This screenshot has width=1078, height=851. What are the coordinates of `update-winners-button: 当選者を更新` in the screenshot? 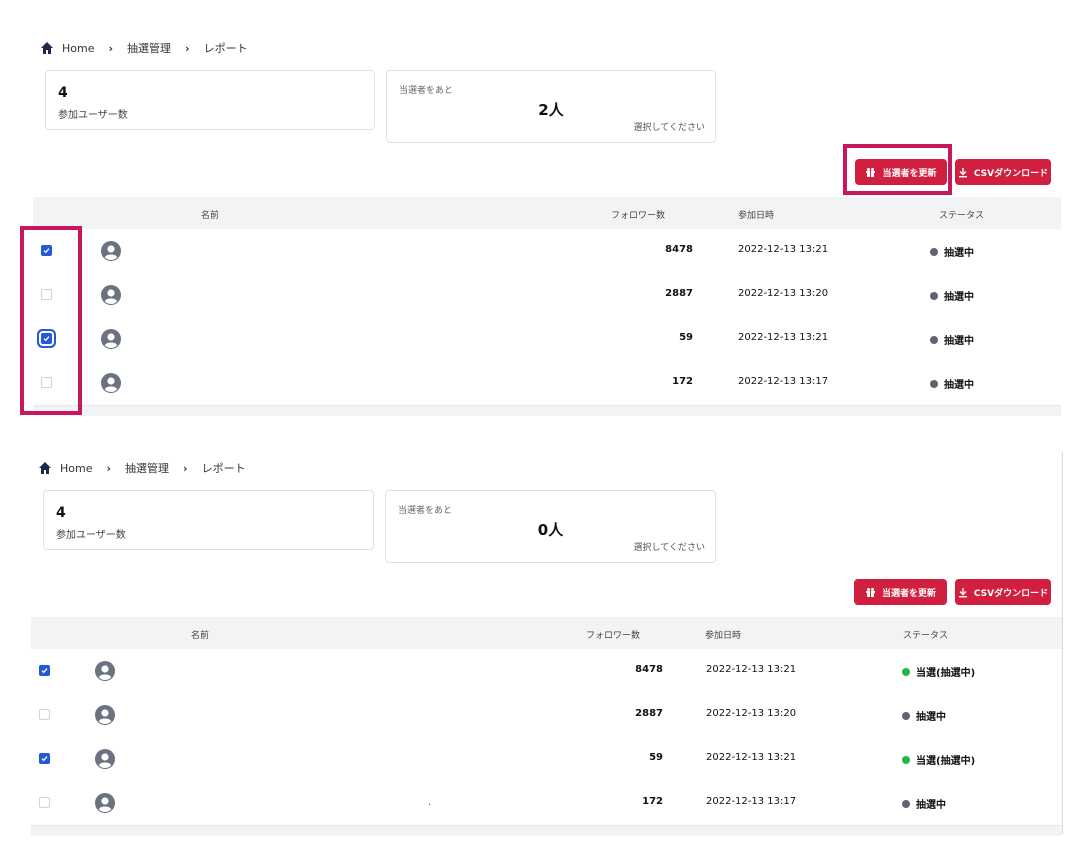 It's located at (900, 592).